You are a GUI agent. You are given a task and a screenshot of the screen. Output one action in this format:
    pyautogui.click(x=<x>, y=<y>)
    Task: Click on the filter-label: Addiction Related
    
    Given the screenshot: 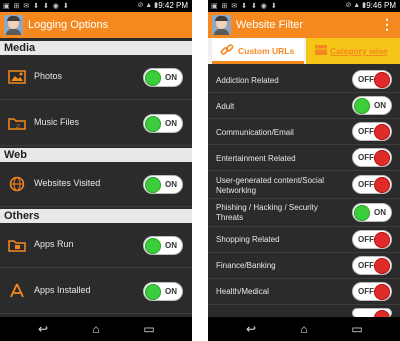 What is the action you would take?
    pyautogui.click(x=247, y=80)
    